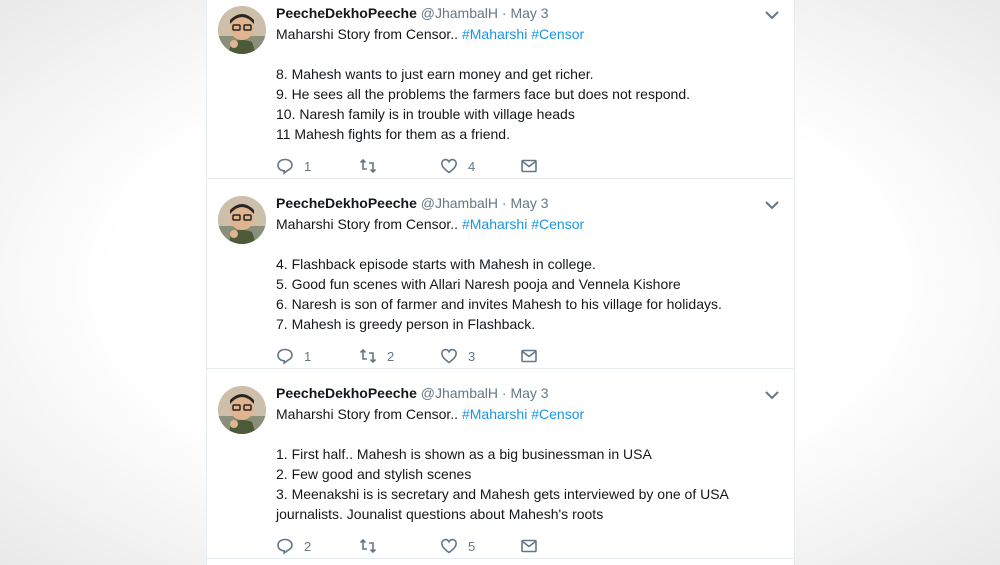  I want to click on tweet-line: 11 Mahesh fights for them as a friend., so click(393, 134).